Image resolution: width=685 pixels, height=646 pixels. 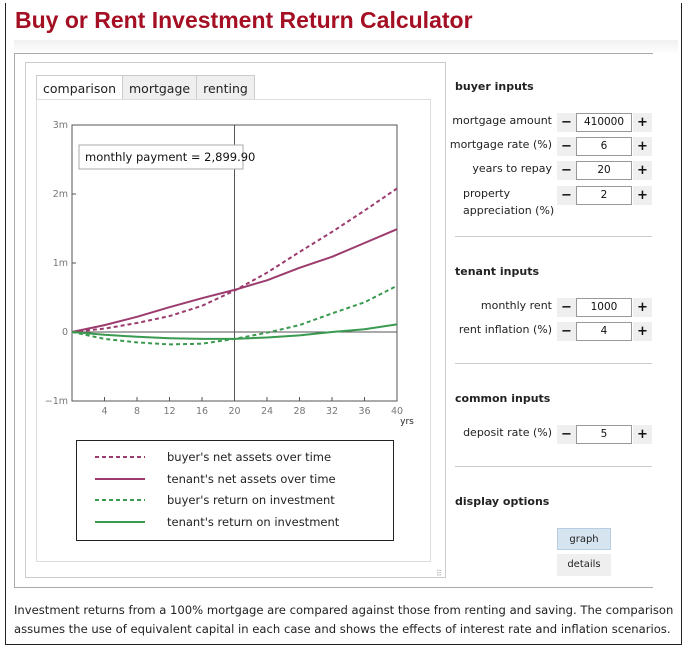 I want to click on field-label: years to repay, so click(x=512, y=168).